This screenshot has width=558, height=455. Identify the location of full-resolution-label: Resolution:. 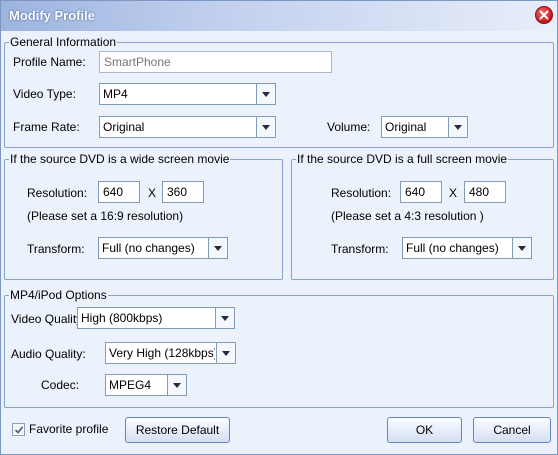
(361, 193).